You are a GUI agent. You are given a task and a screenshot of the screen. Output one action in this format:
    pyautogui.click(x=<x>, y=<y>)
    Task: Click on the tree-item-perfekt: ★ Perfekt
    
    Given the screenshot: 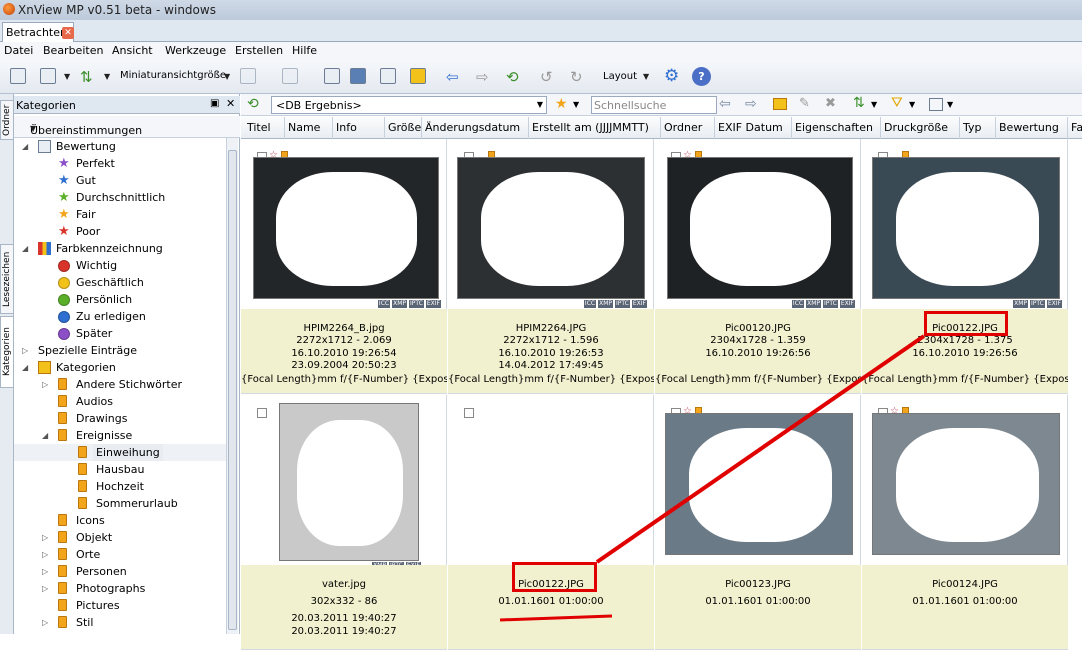 What is the action you would take?
    pyautogui.click(x=120, y=163)
    